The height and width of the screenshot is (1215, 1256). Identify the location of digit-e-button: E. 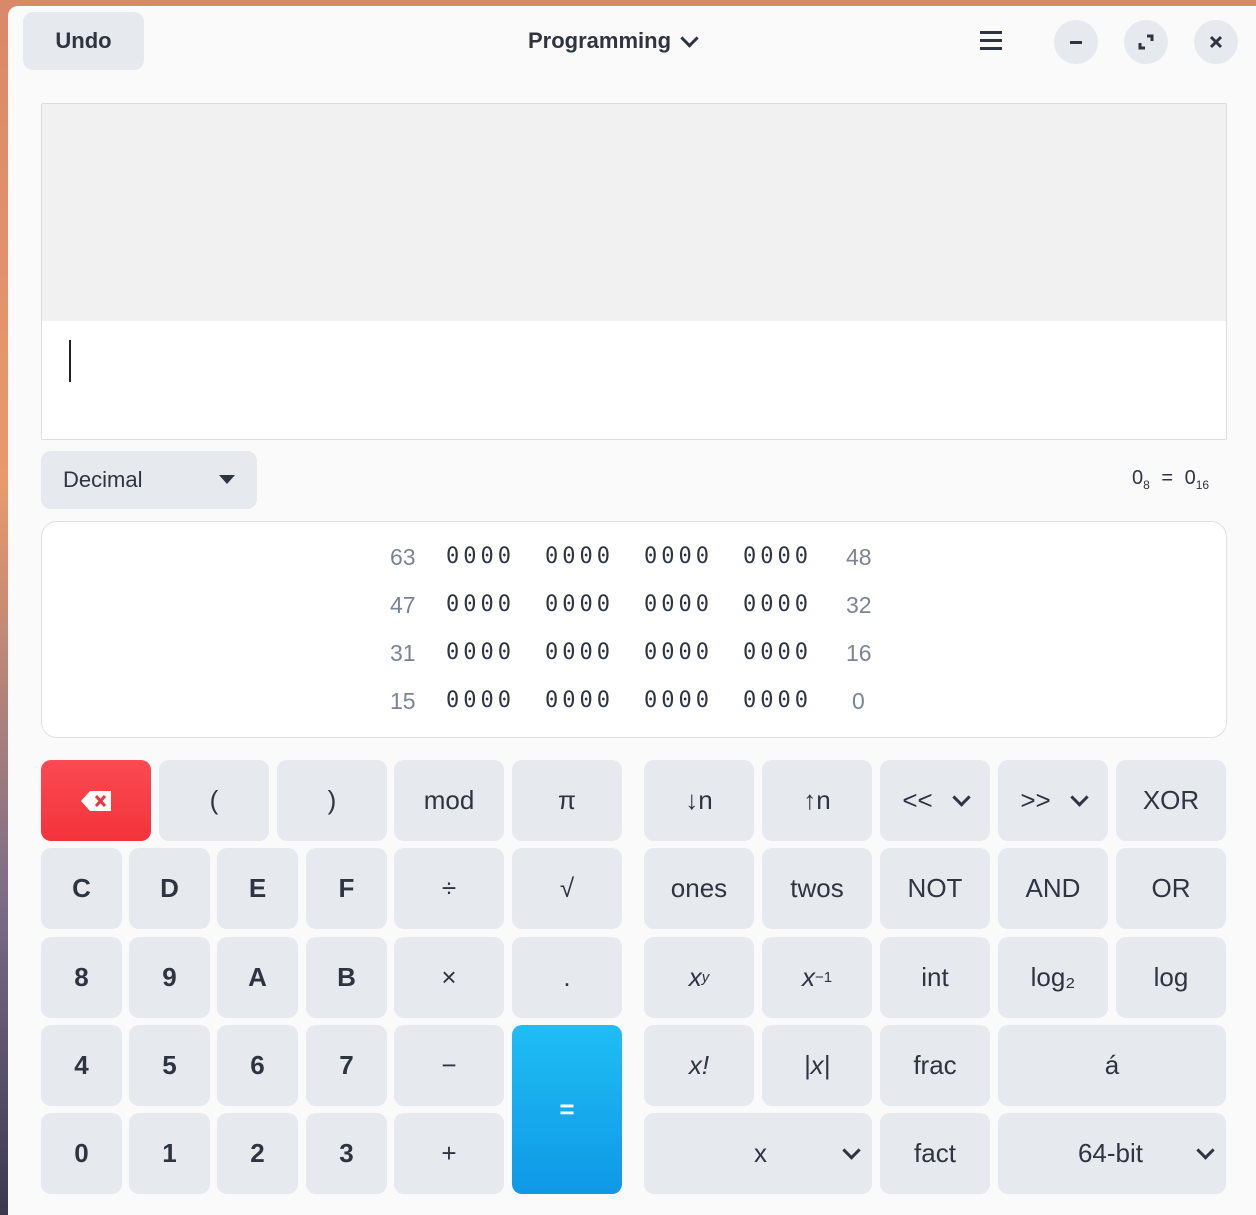
(257, 888).